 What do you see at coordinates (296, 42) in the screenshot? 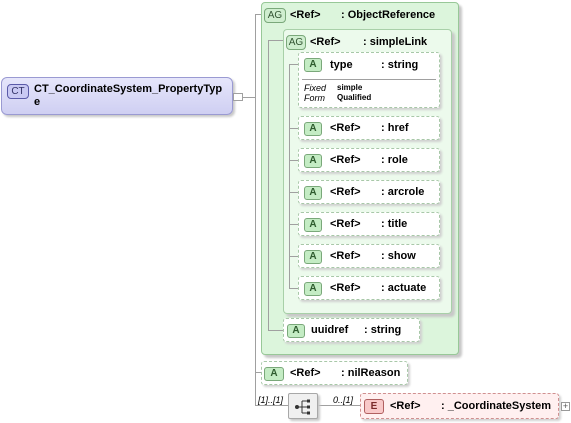
I see `simple-link-badge: AG` at bounding box center [296, 42].